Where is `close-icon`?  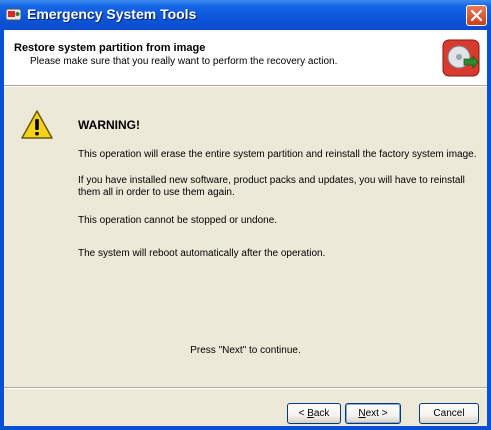 close-icon is located at coordinates (476, 15).